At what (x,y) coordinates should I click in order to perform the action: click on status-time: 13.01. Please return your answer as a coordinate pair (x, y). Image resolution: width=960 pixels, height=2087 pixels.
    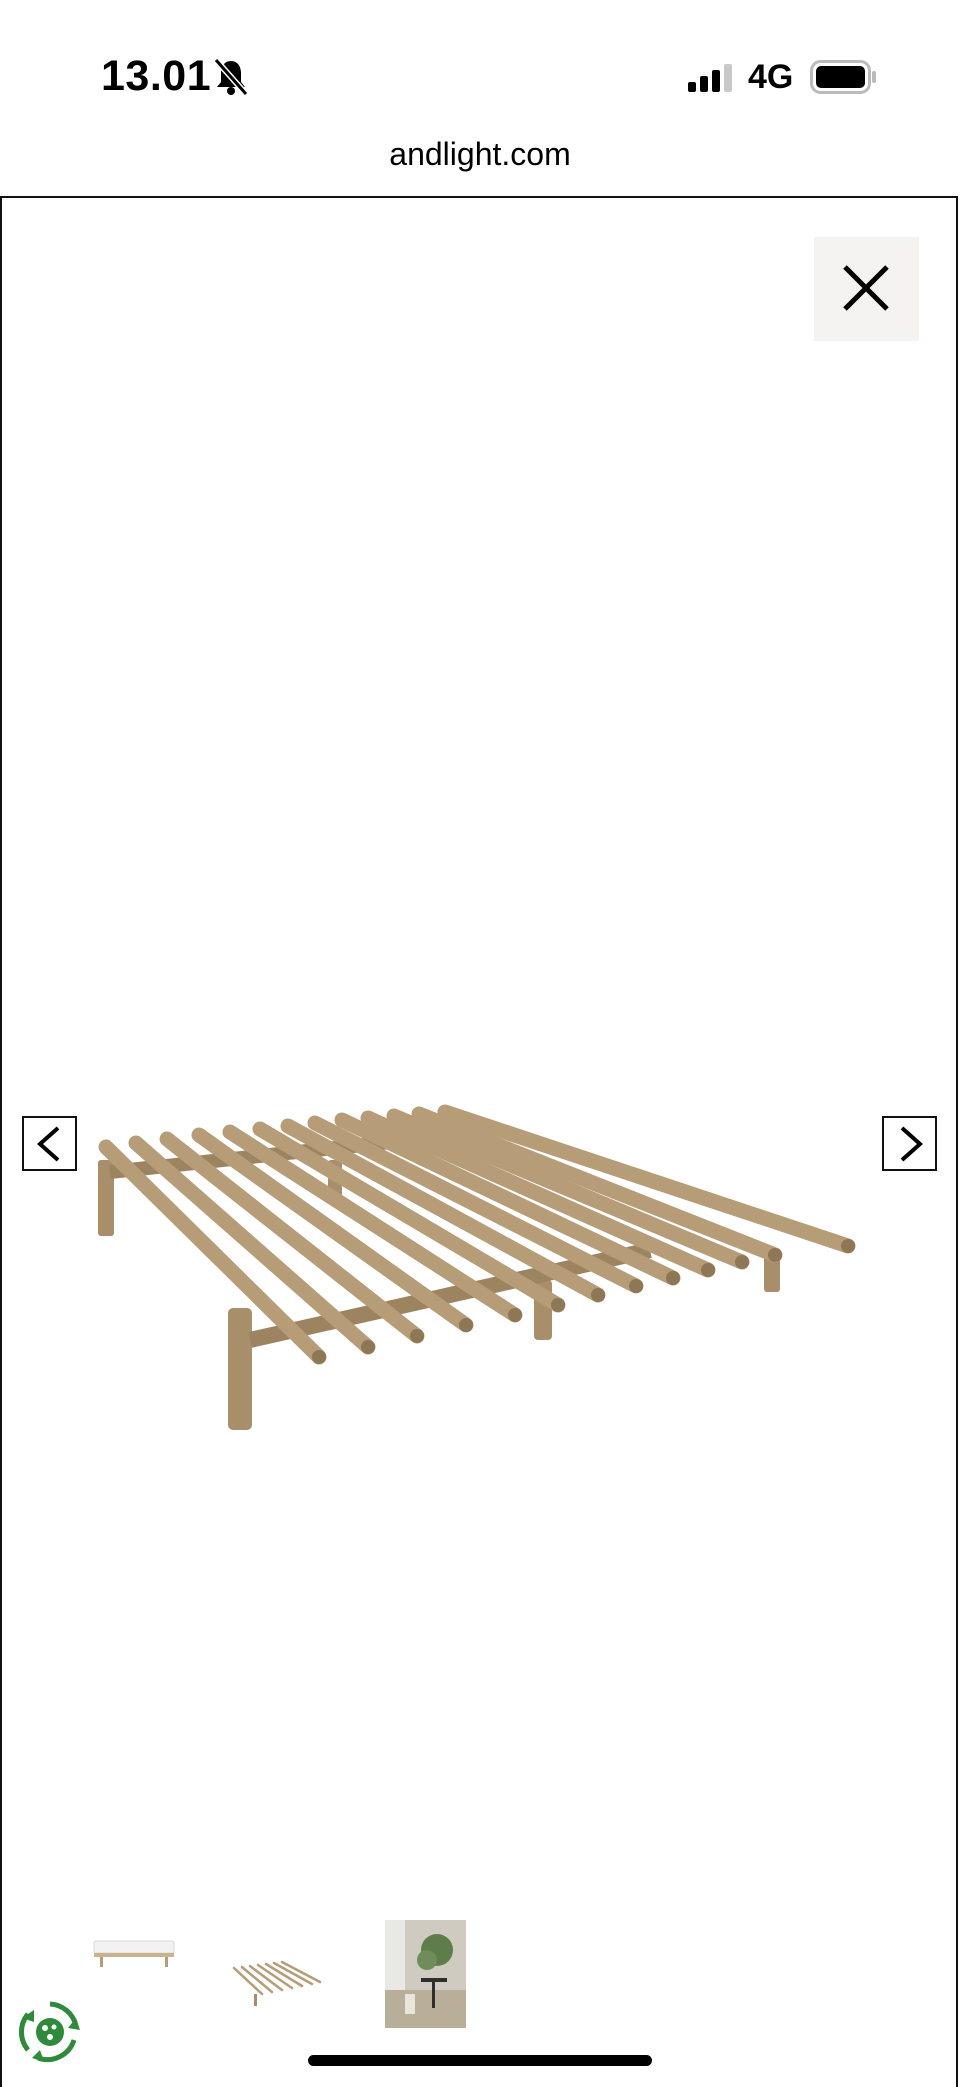
    Looking at the image, I should click on (156, 76).